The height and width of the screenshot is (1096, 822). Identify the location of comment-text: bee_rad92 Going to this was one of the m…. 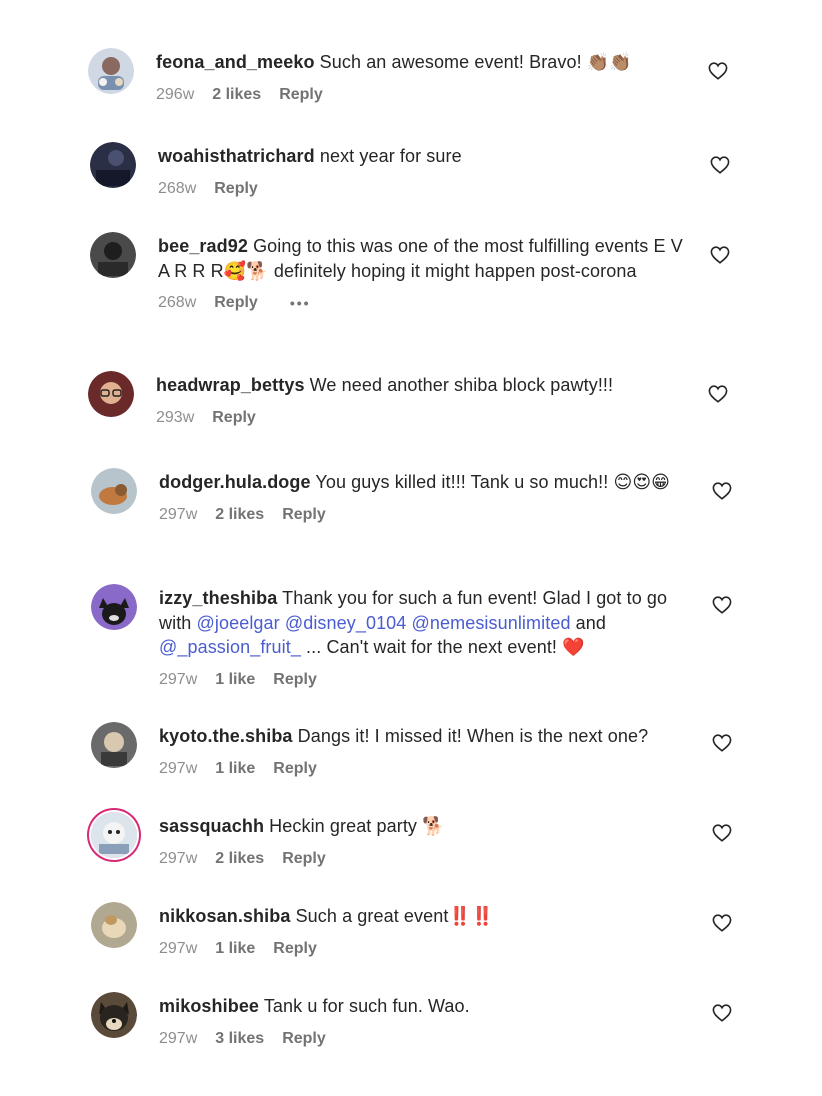
(428, 258).